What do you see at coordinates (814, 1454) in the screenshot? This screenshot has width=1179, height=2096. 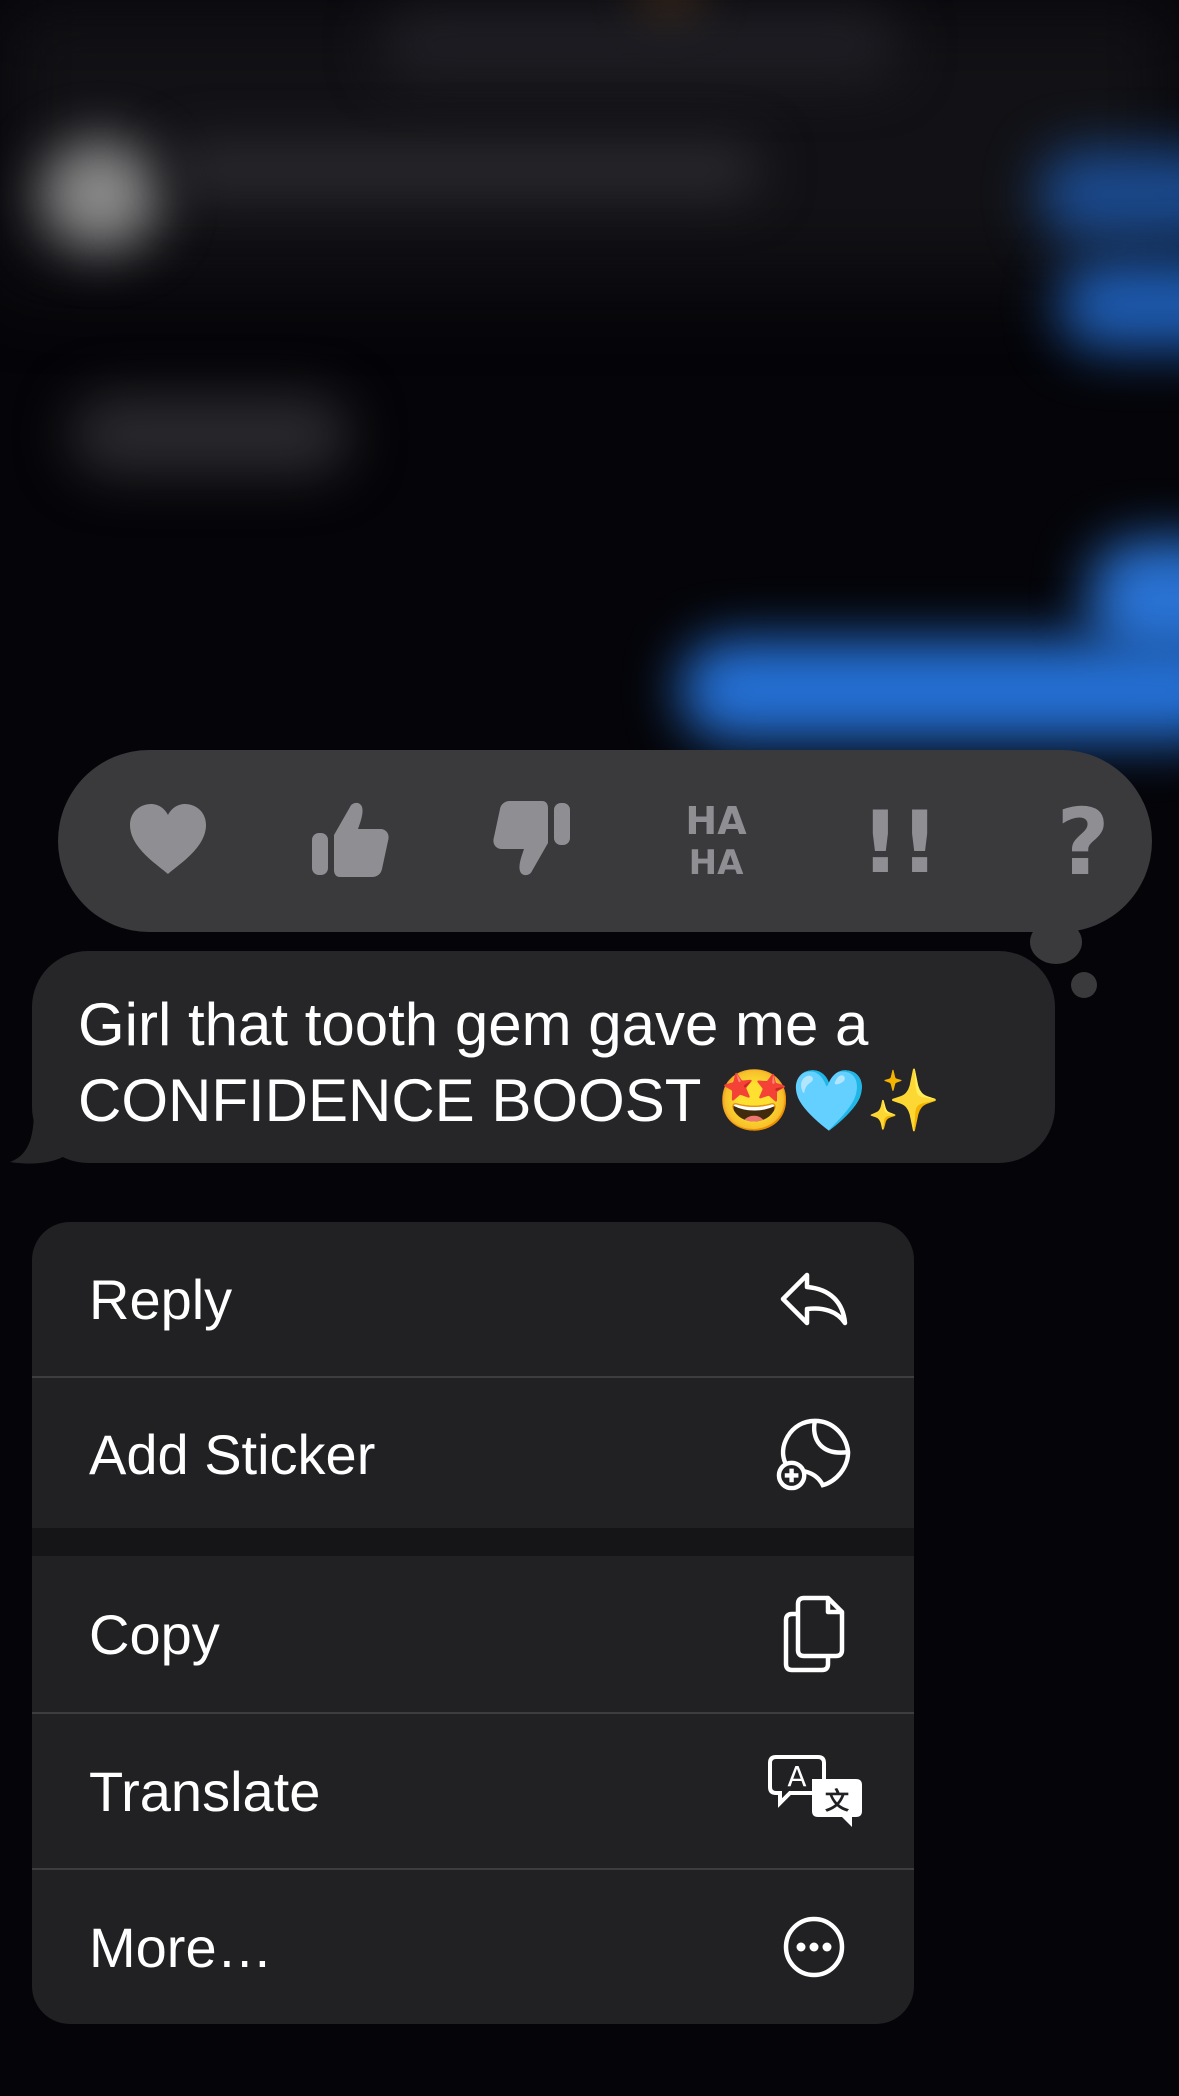 I see `add-sticker-icon` at bounding box center [814, 1454].